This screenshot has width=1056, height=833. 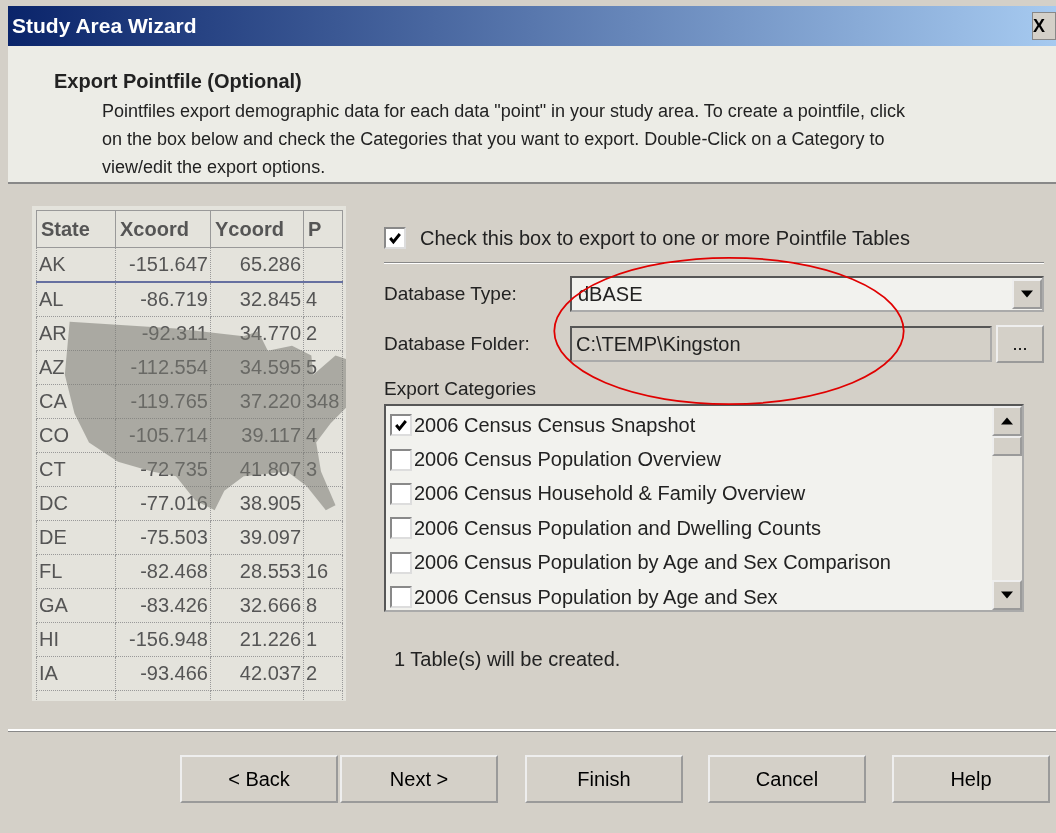 What do you see at coordinates (604, 779) in the screenshot?
I see `wizard-button: Finish` at bounding box center [604, 779].